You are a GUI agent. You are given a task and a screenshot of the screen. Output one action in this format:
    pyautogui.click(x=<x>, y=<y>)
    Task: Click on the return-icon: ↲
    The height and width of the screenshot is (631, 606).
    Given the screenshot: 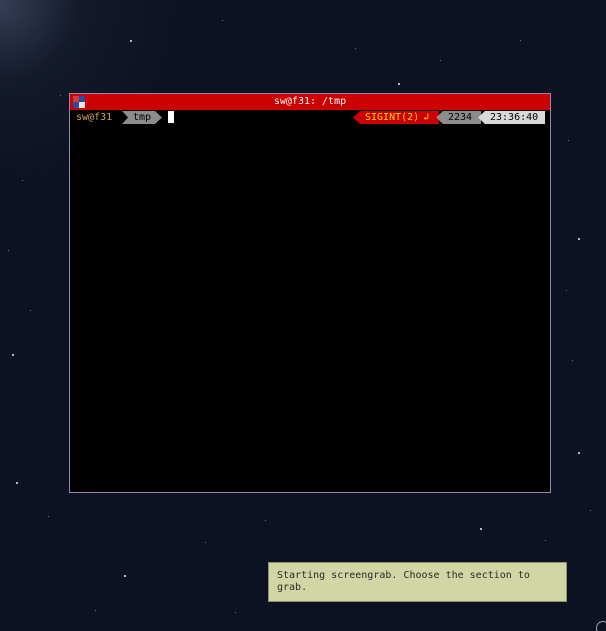 What is the action you would take?
    pyautogui.click(x=426, y=117)
    